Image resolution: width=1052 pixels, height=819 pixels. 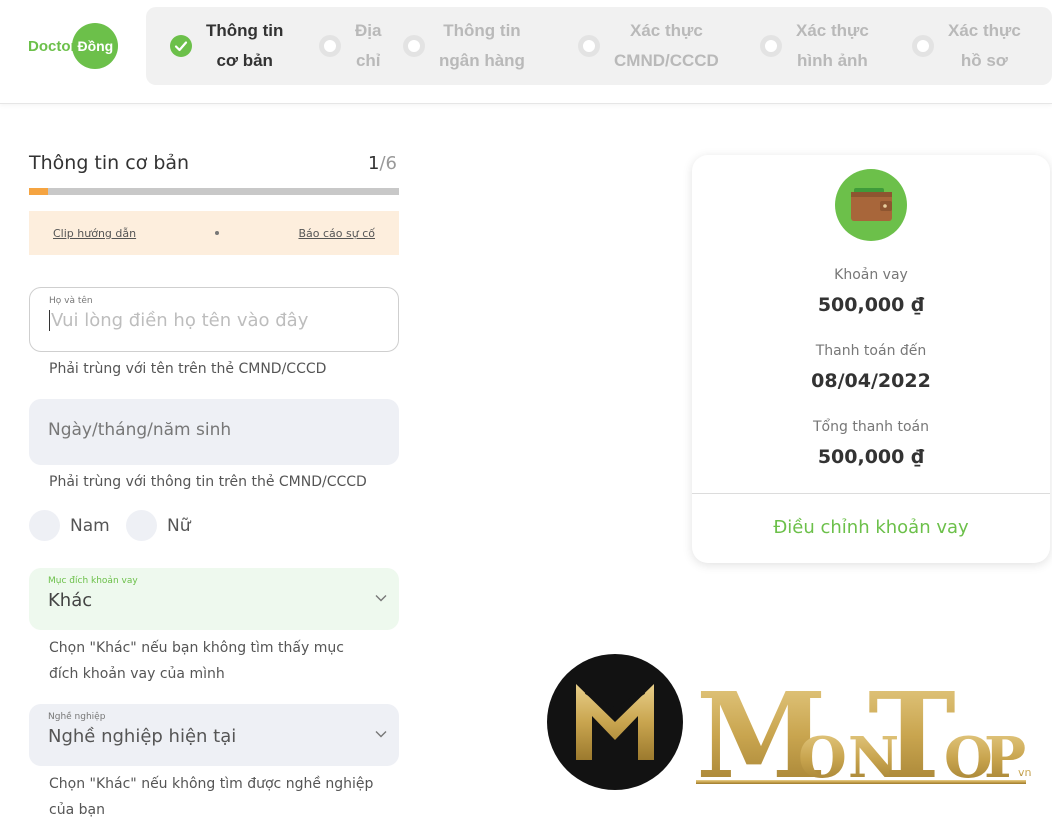 I want to click on separator-dot, so click(x=217, y=233).